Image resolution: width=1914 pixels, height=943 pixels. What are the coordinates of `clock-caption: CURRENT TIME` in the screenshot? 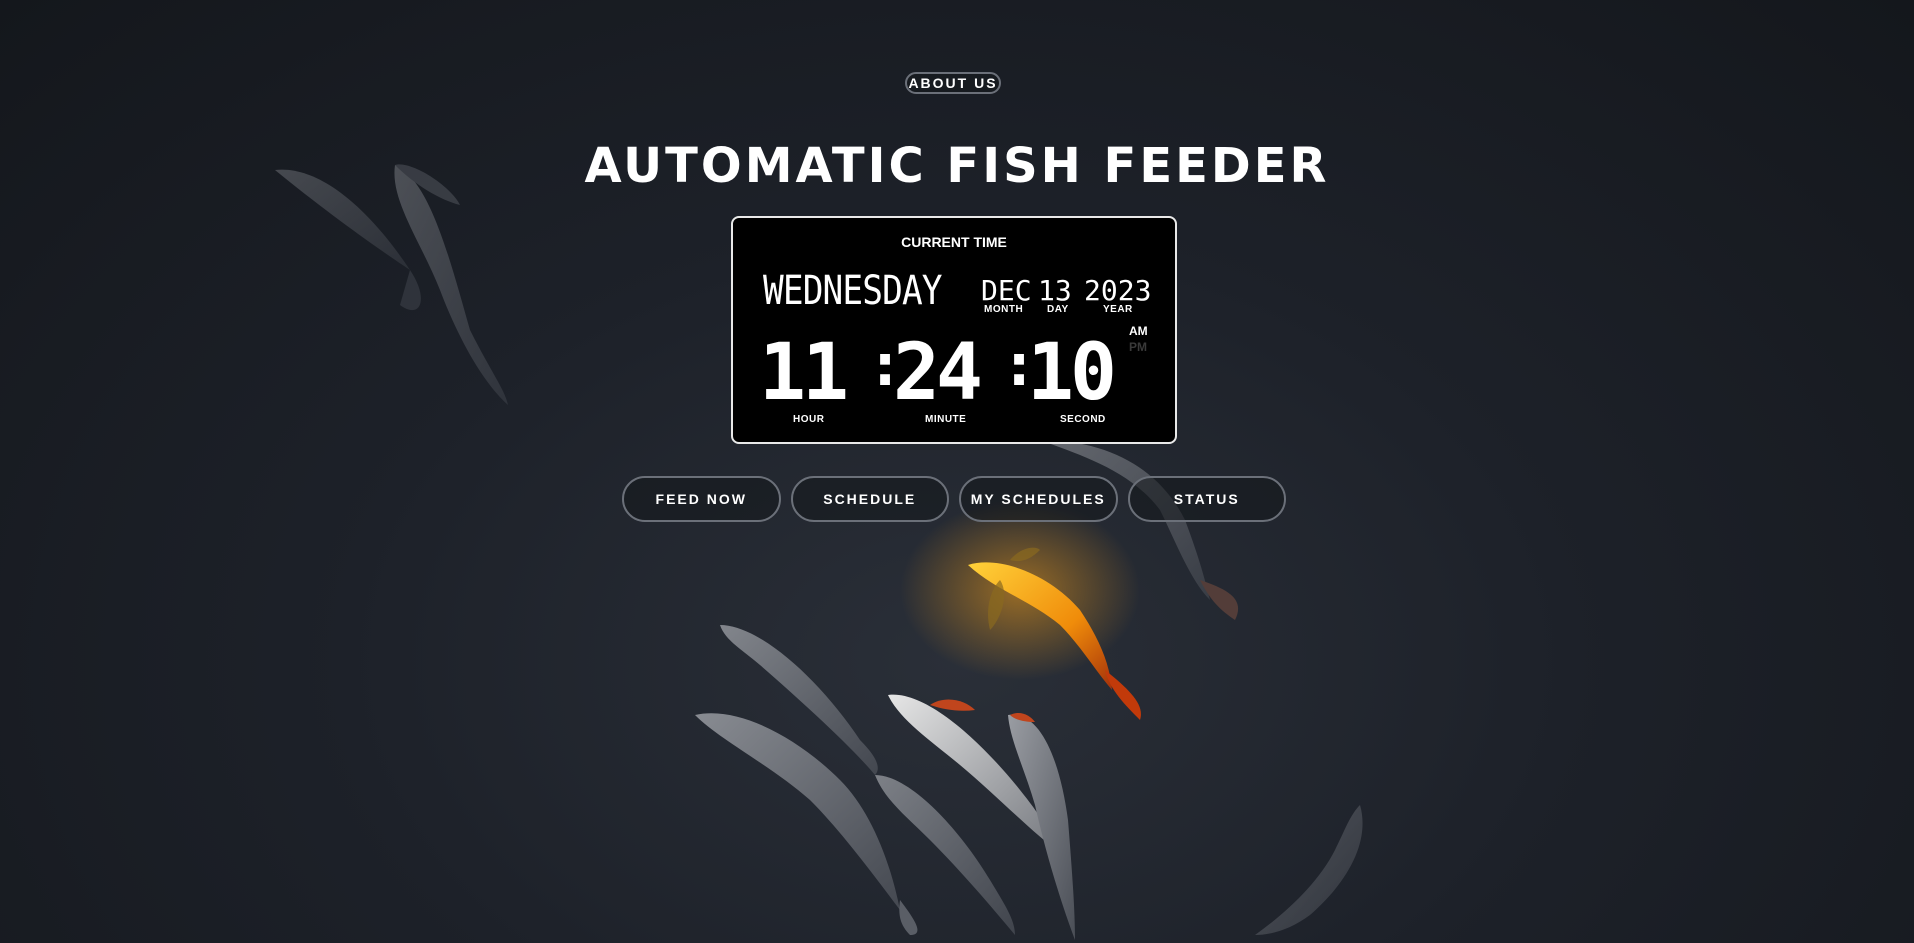 It's located at (954, 242).